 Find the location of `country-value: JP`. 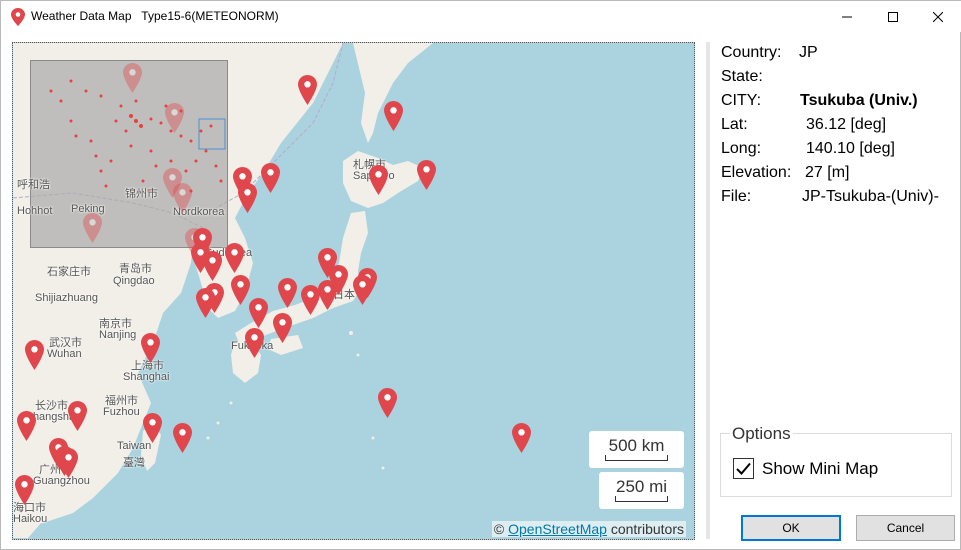

country-value: JP is located at coordinates (808, 52).